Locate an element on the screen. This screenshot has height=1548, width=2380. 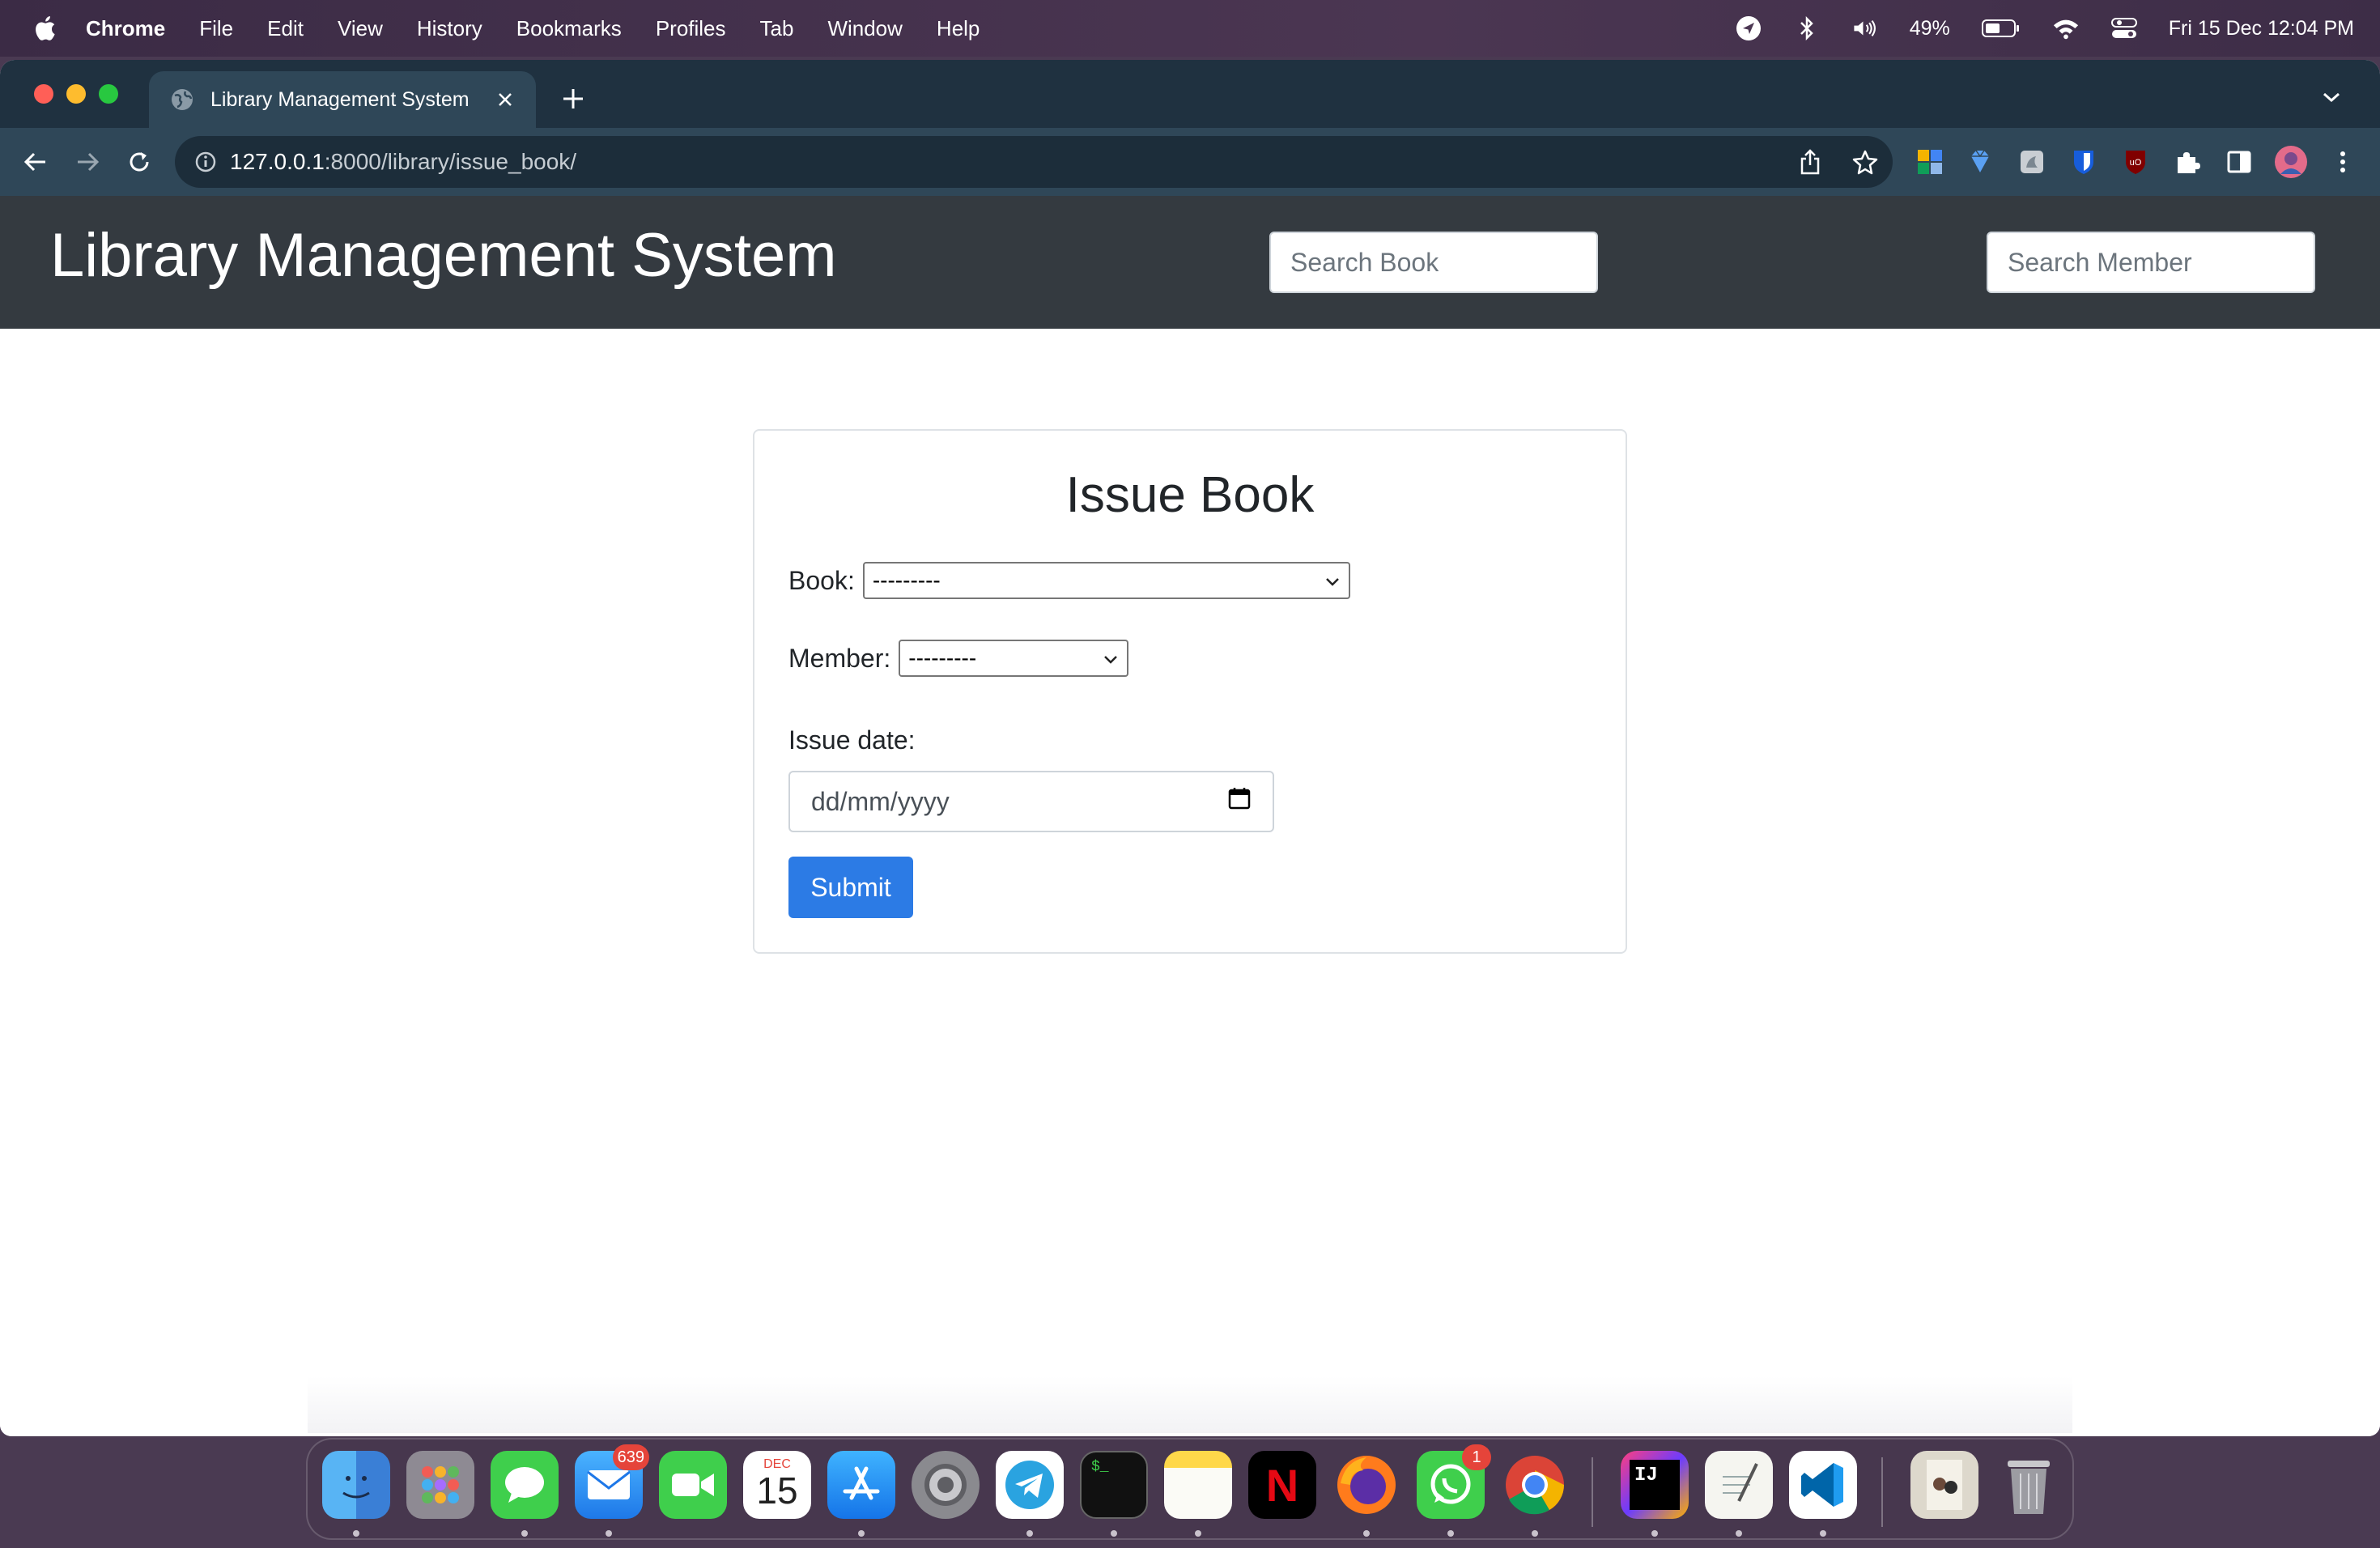
bitwarden-shield-icon is located at coordinates (2084, 162).